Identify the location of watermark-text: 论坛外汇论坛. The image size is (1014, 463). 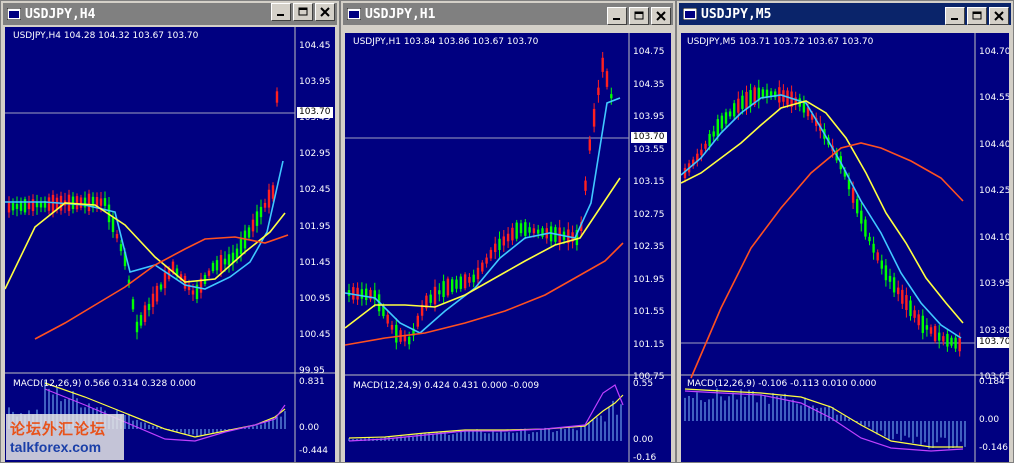
(58, 429).